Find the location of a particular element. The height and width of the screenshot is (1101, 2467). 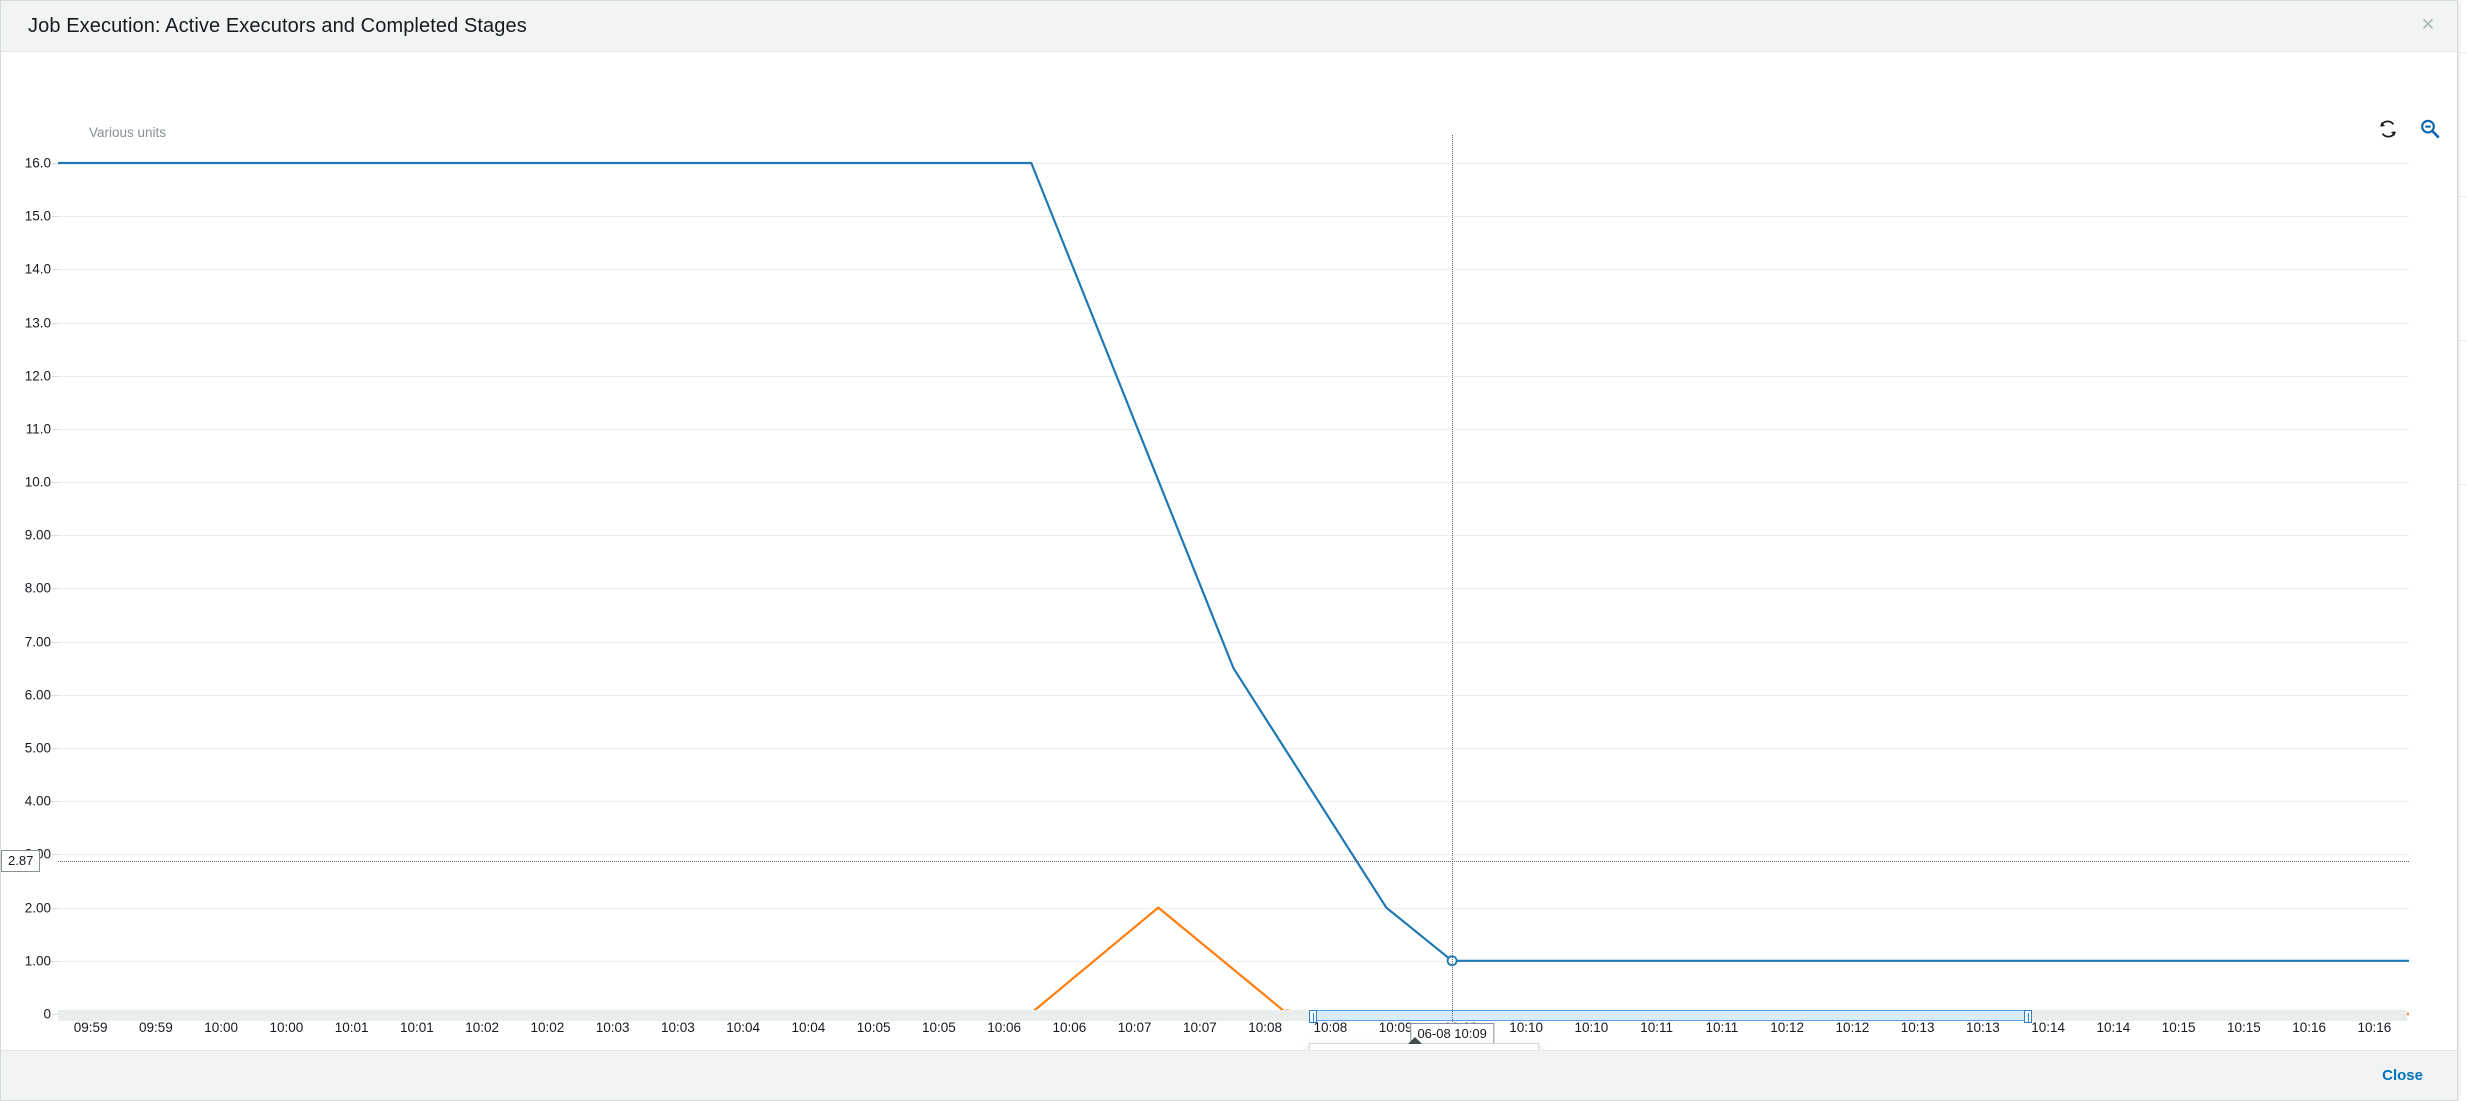

legend-item: Number of Active Executors is located at coordinates (116, 1049).